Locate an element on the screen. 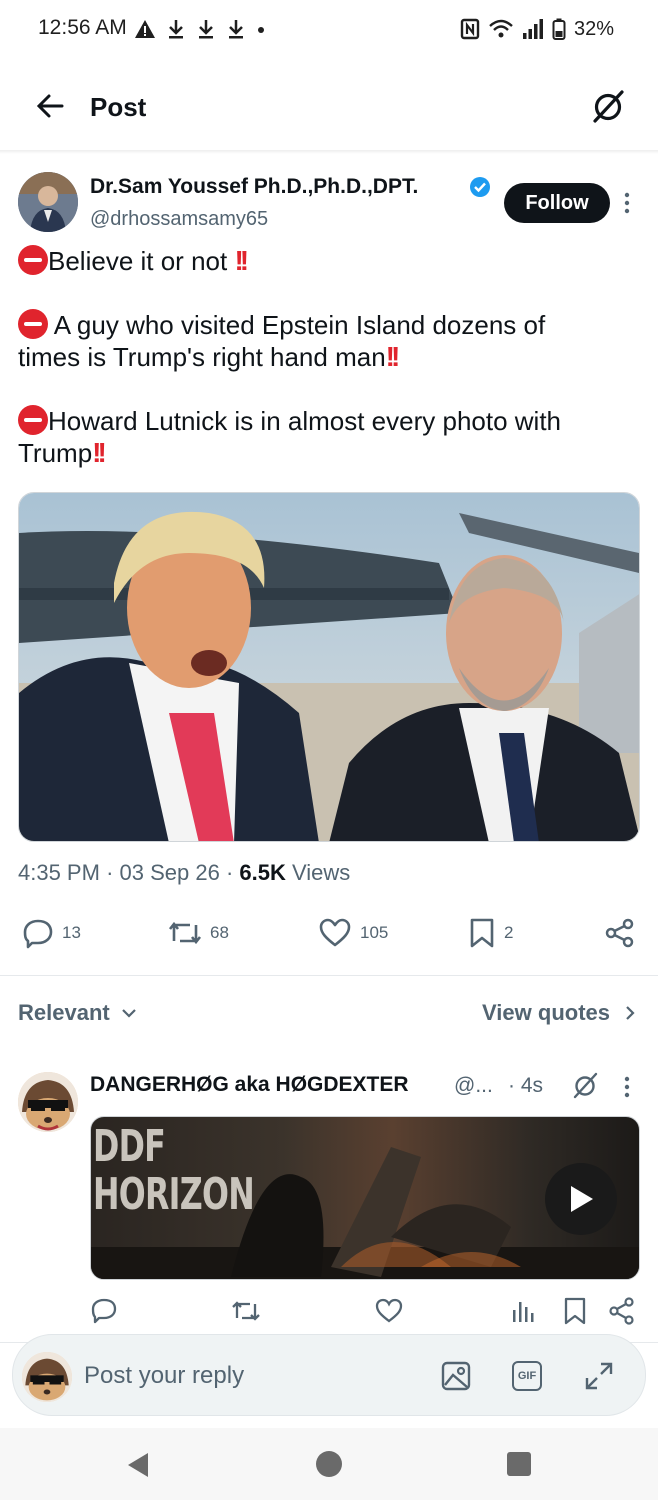 The image size is (658, 1500). my-avatar is located at coordinates (47, 1377).